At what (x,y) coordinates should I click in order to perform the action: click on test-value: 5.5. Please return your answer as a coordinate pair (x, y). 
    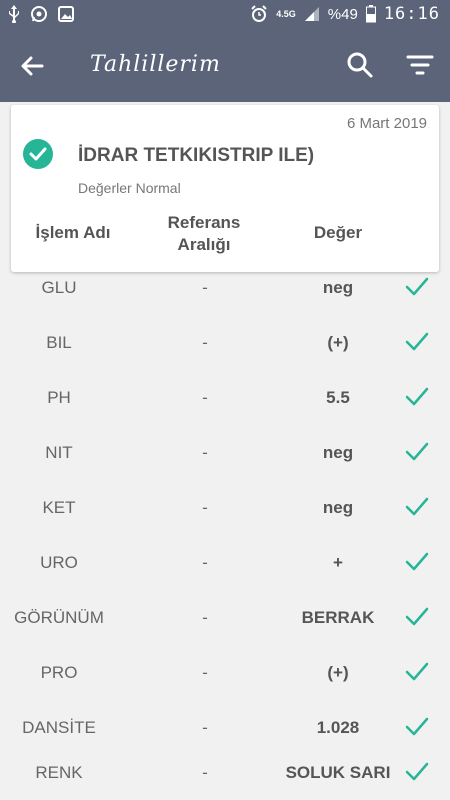
    Looking at the image, I should click on (338, 397).